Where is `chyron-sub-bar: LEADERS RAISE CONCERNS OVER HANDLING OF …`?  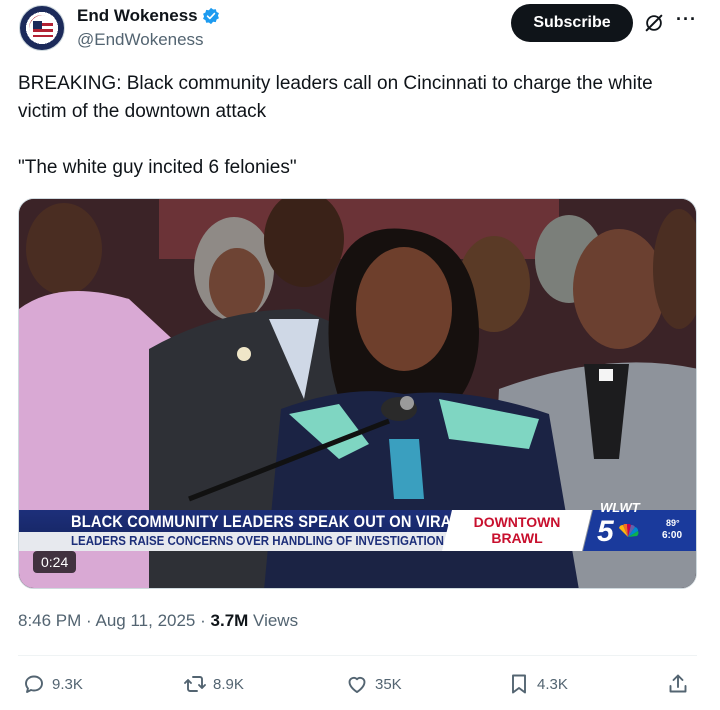 chyron-sub-bar: LEADERS RAISE CONCERNS OVER HANDLING OF … is located at coordinates (236, 541).